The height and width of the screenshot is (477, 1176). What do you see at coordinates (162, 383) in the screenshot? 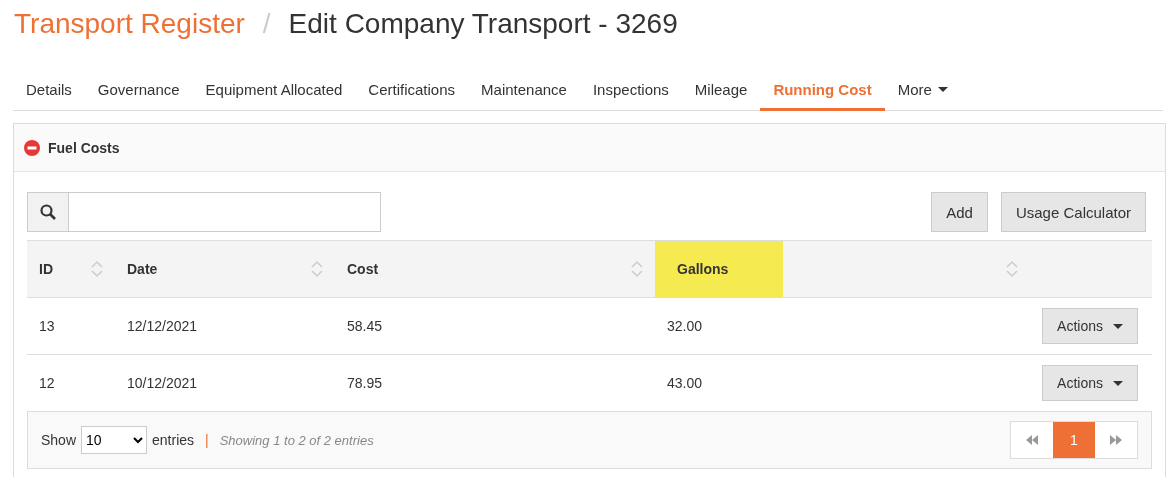
I see `table-cell: 10/12/2021` at bounding box center [162, 383].